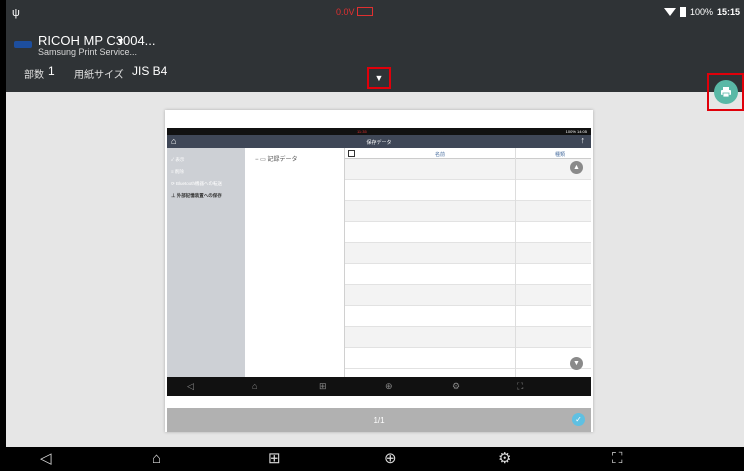  Describe the element at coordinates (372, 459) in the screenshot. I see `system-navigation-bar: ◁ ⌂ ⊞ ⊕ ⚙ ⛶` at that location.